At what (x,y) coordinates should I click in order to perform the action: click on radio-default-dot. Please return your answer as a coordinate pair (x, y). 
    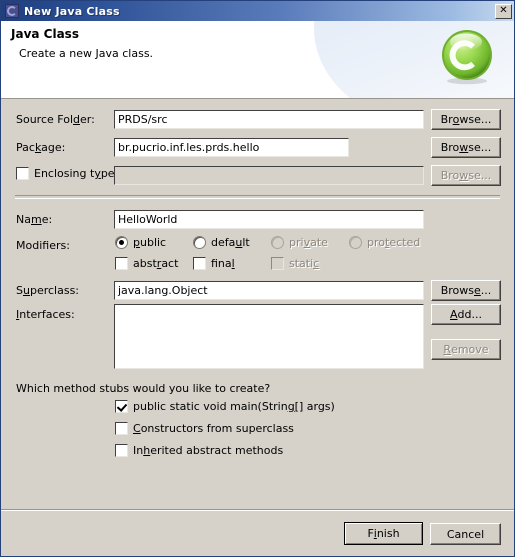
    Looking at the image, I should click on (199, 242).